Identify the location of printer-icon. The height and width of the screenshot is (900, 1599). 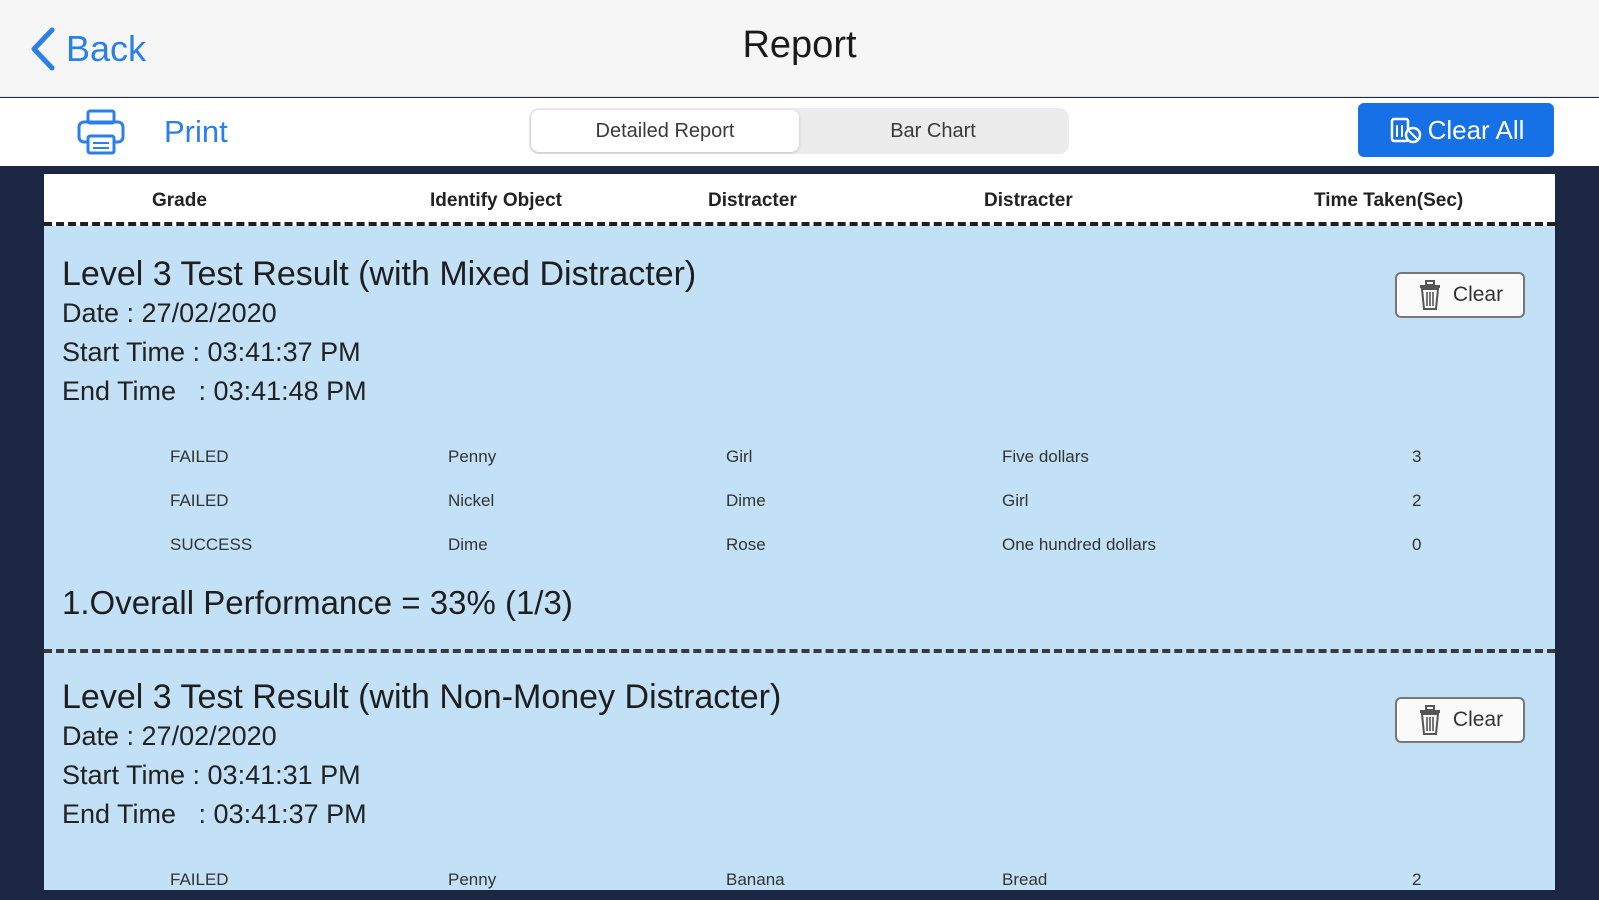
(101, 132).